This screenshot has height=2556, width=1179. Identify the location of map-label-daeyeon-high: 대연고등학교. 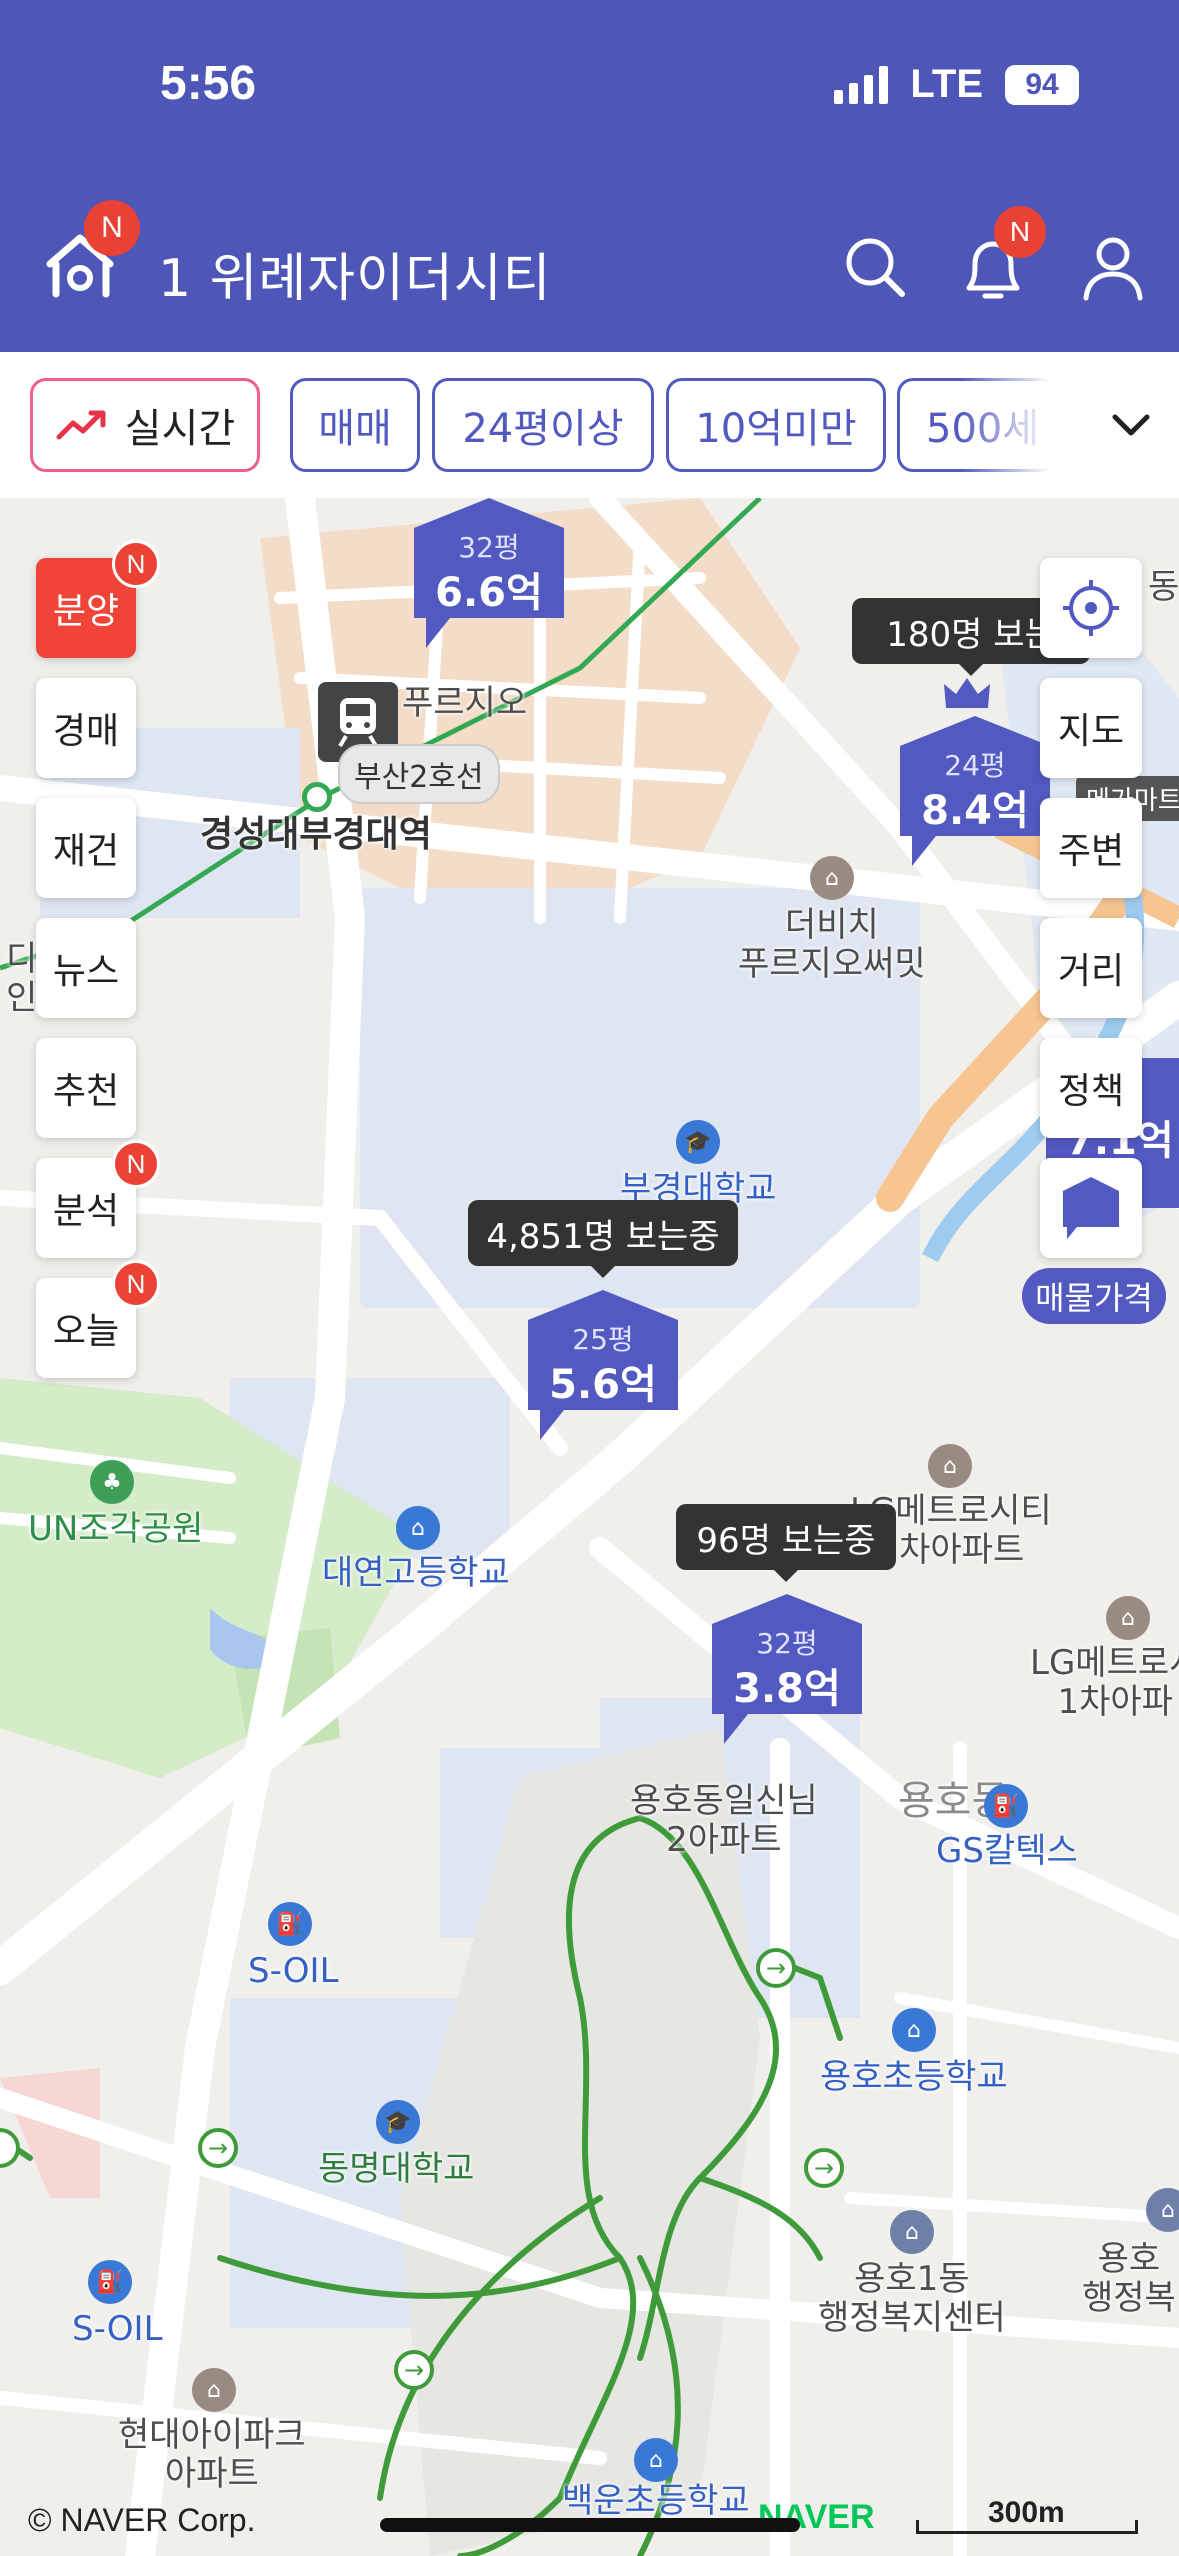
(416, 1573).